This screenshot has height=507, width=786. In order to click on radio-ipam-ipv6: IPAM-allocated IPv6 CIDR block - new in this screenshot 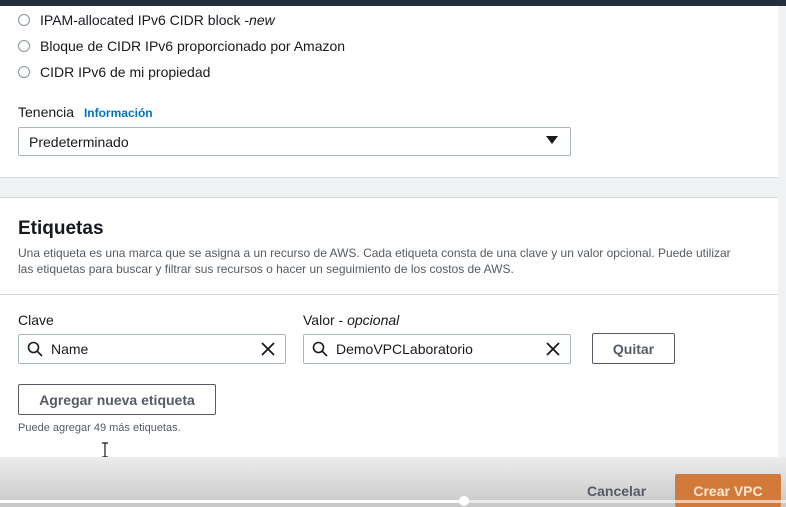, I will do `click(146, 20)`.